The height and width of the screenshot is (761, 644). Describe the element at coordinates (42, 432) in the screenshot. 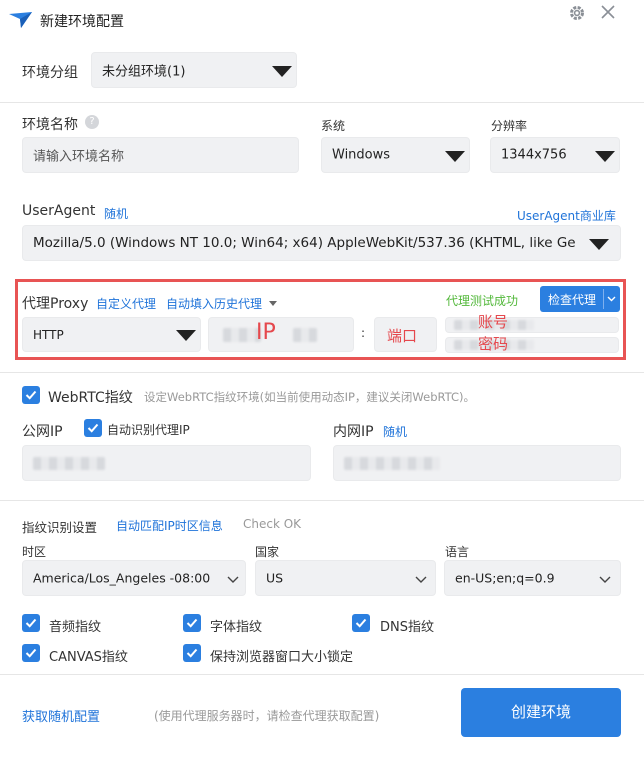

I see `public-ip-label: 公网IP` at that location.